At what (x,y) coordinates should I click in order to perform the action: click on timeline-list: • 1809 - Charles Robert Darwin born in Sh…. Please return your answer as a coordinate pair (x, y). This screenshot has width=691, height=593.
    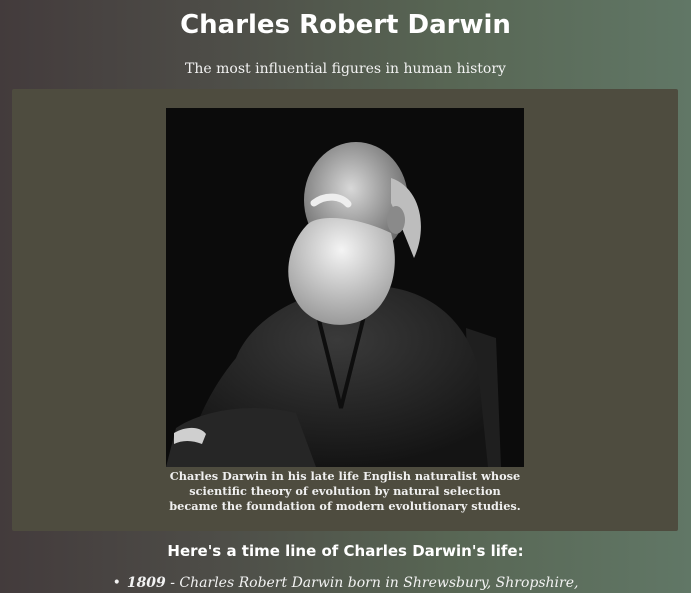
    Looking at the image, I should click on (345, 583).